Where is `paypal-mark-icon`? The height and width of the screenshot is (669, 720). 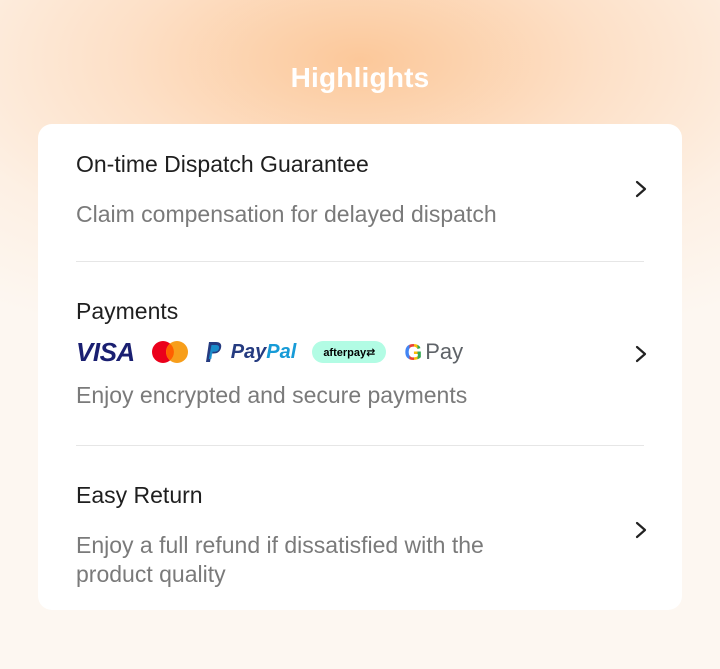
paypal-mark-icon is located at coordinates (213, 352).